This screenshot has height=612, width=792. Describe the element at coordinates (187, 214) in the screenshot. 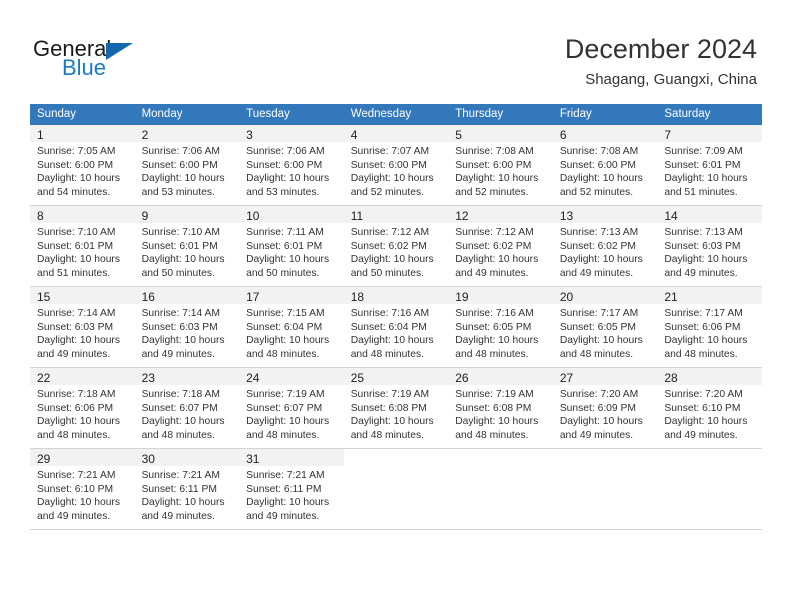

I see `day-number-bar: 9` at that location.